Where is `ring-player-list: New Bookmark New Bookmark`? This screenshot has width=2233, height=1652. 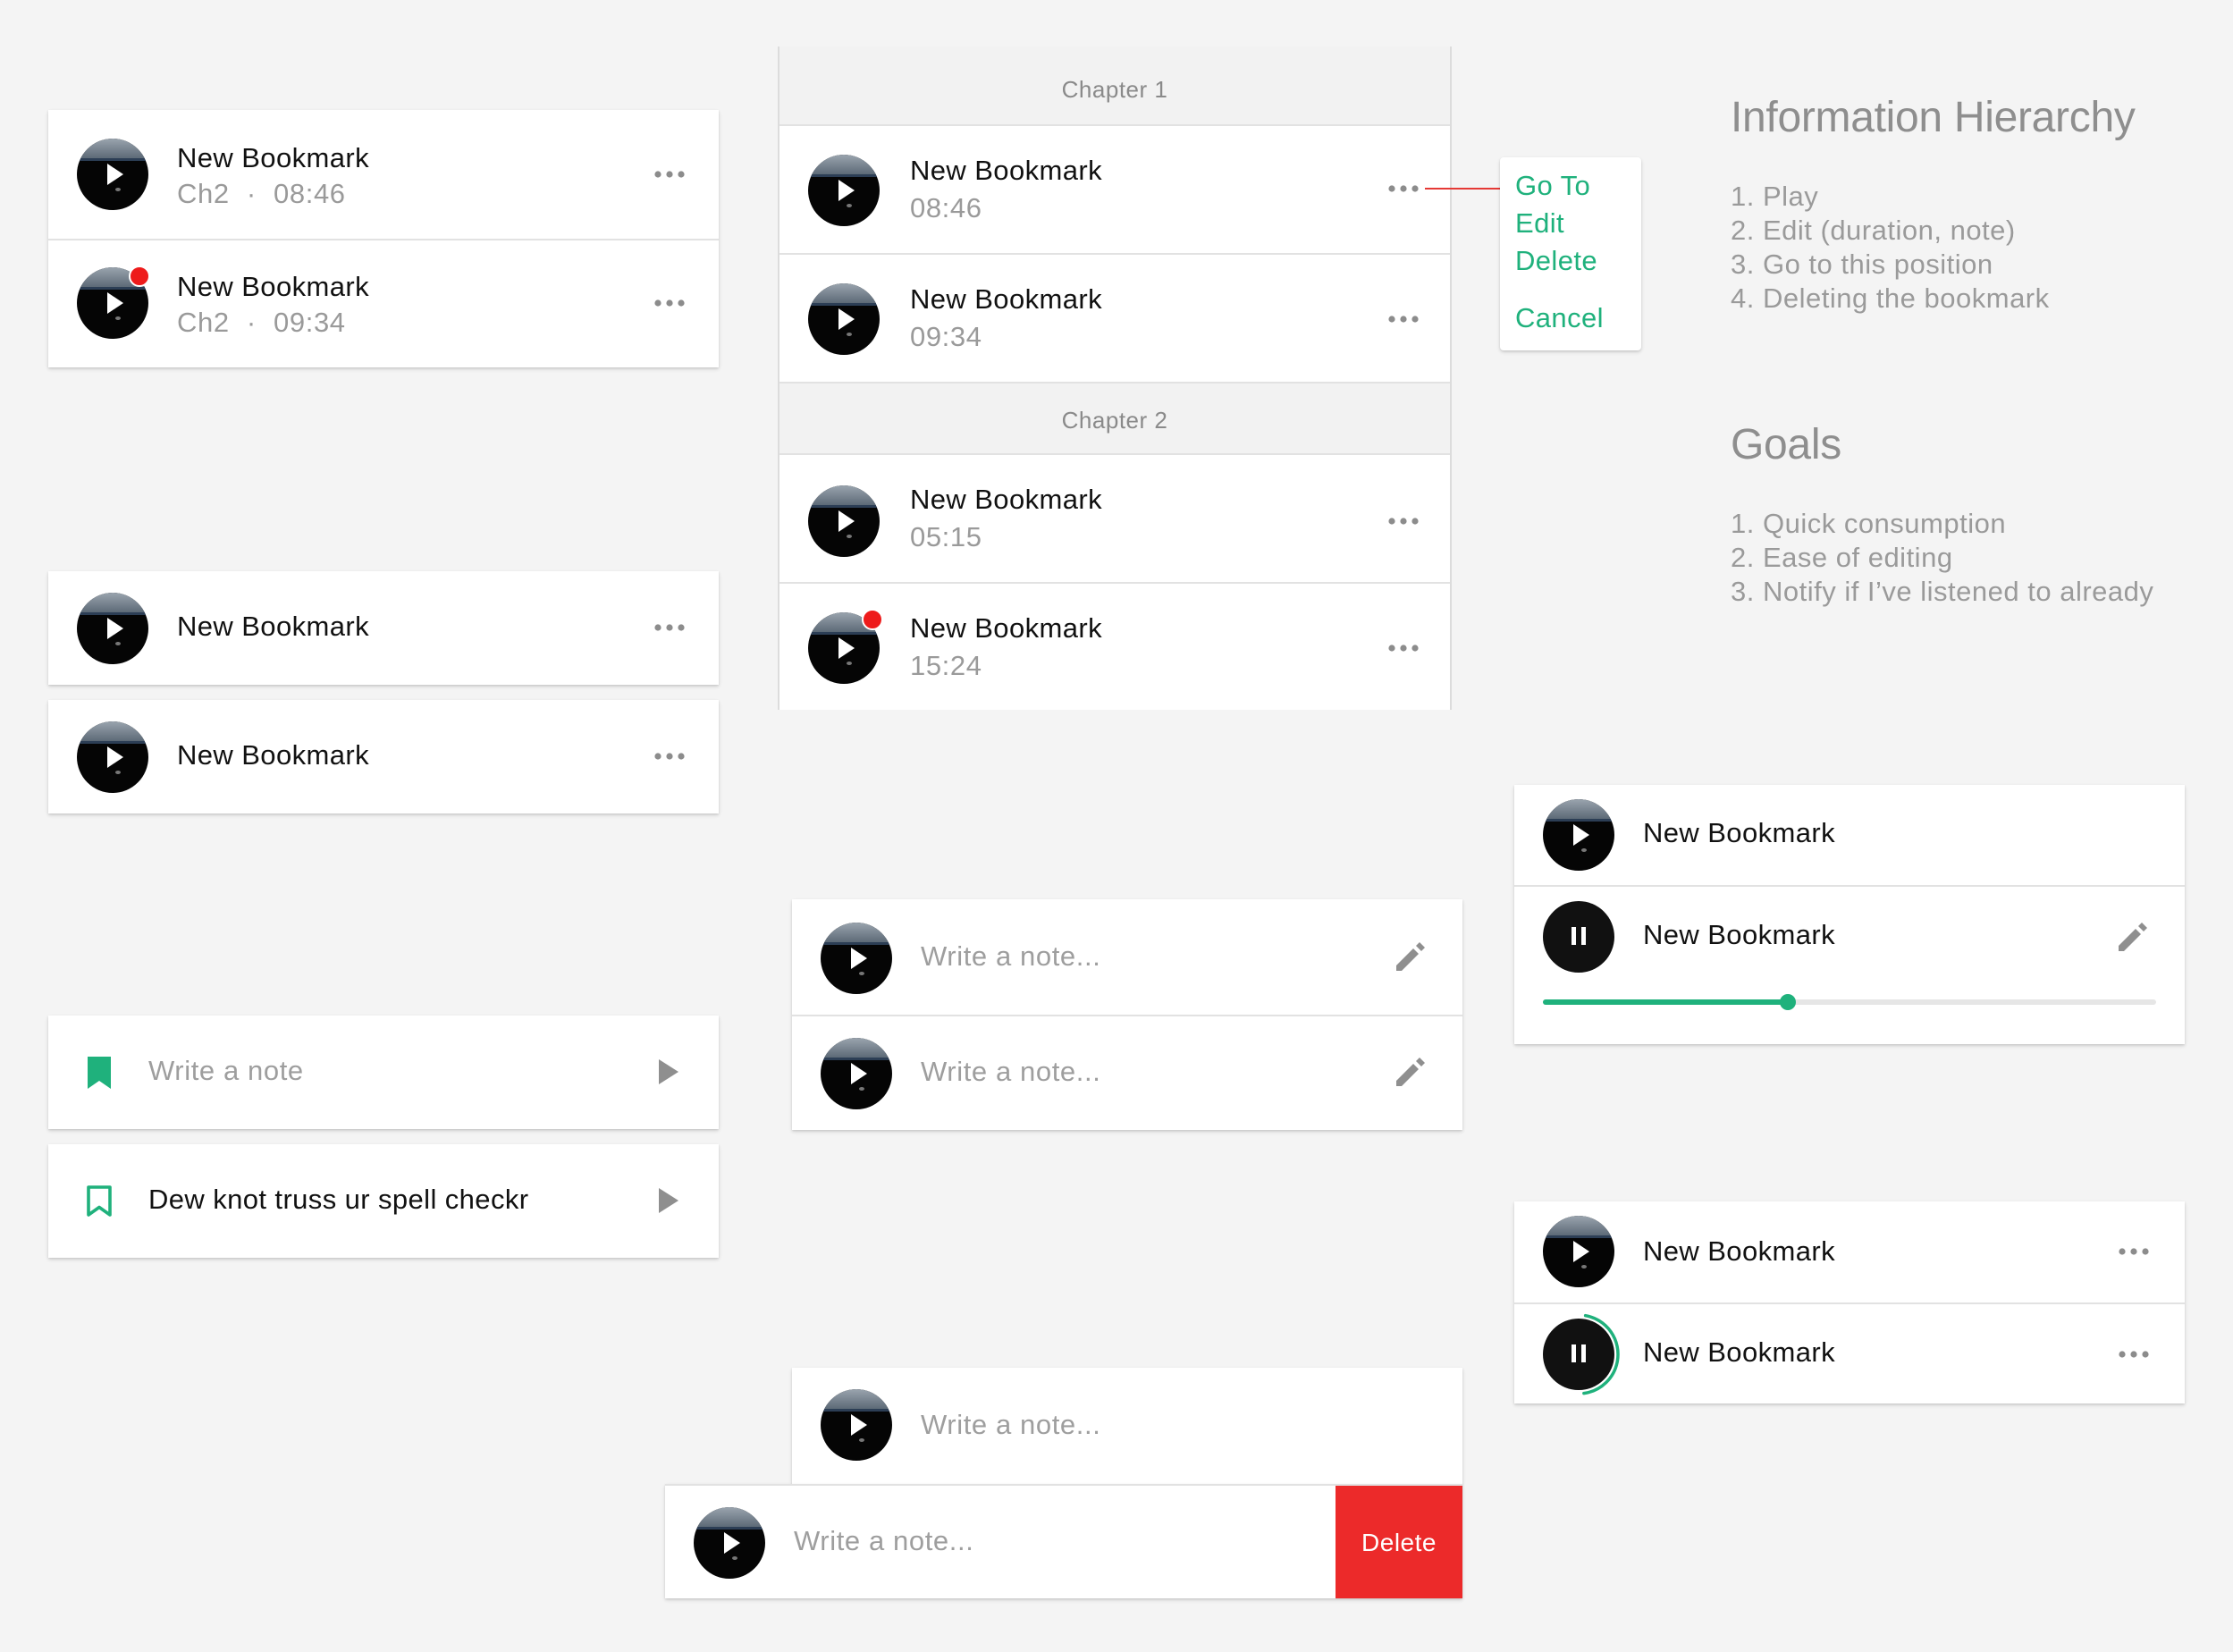
ring-player-list: New Bookmark New Bookmark is located at coordinates (1849, 1302).